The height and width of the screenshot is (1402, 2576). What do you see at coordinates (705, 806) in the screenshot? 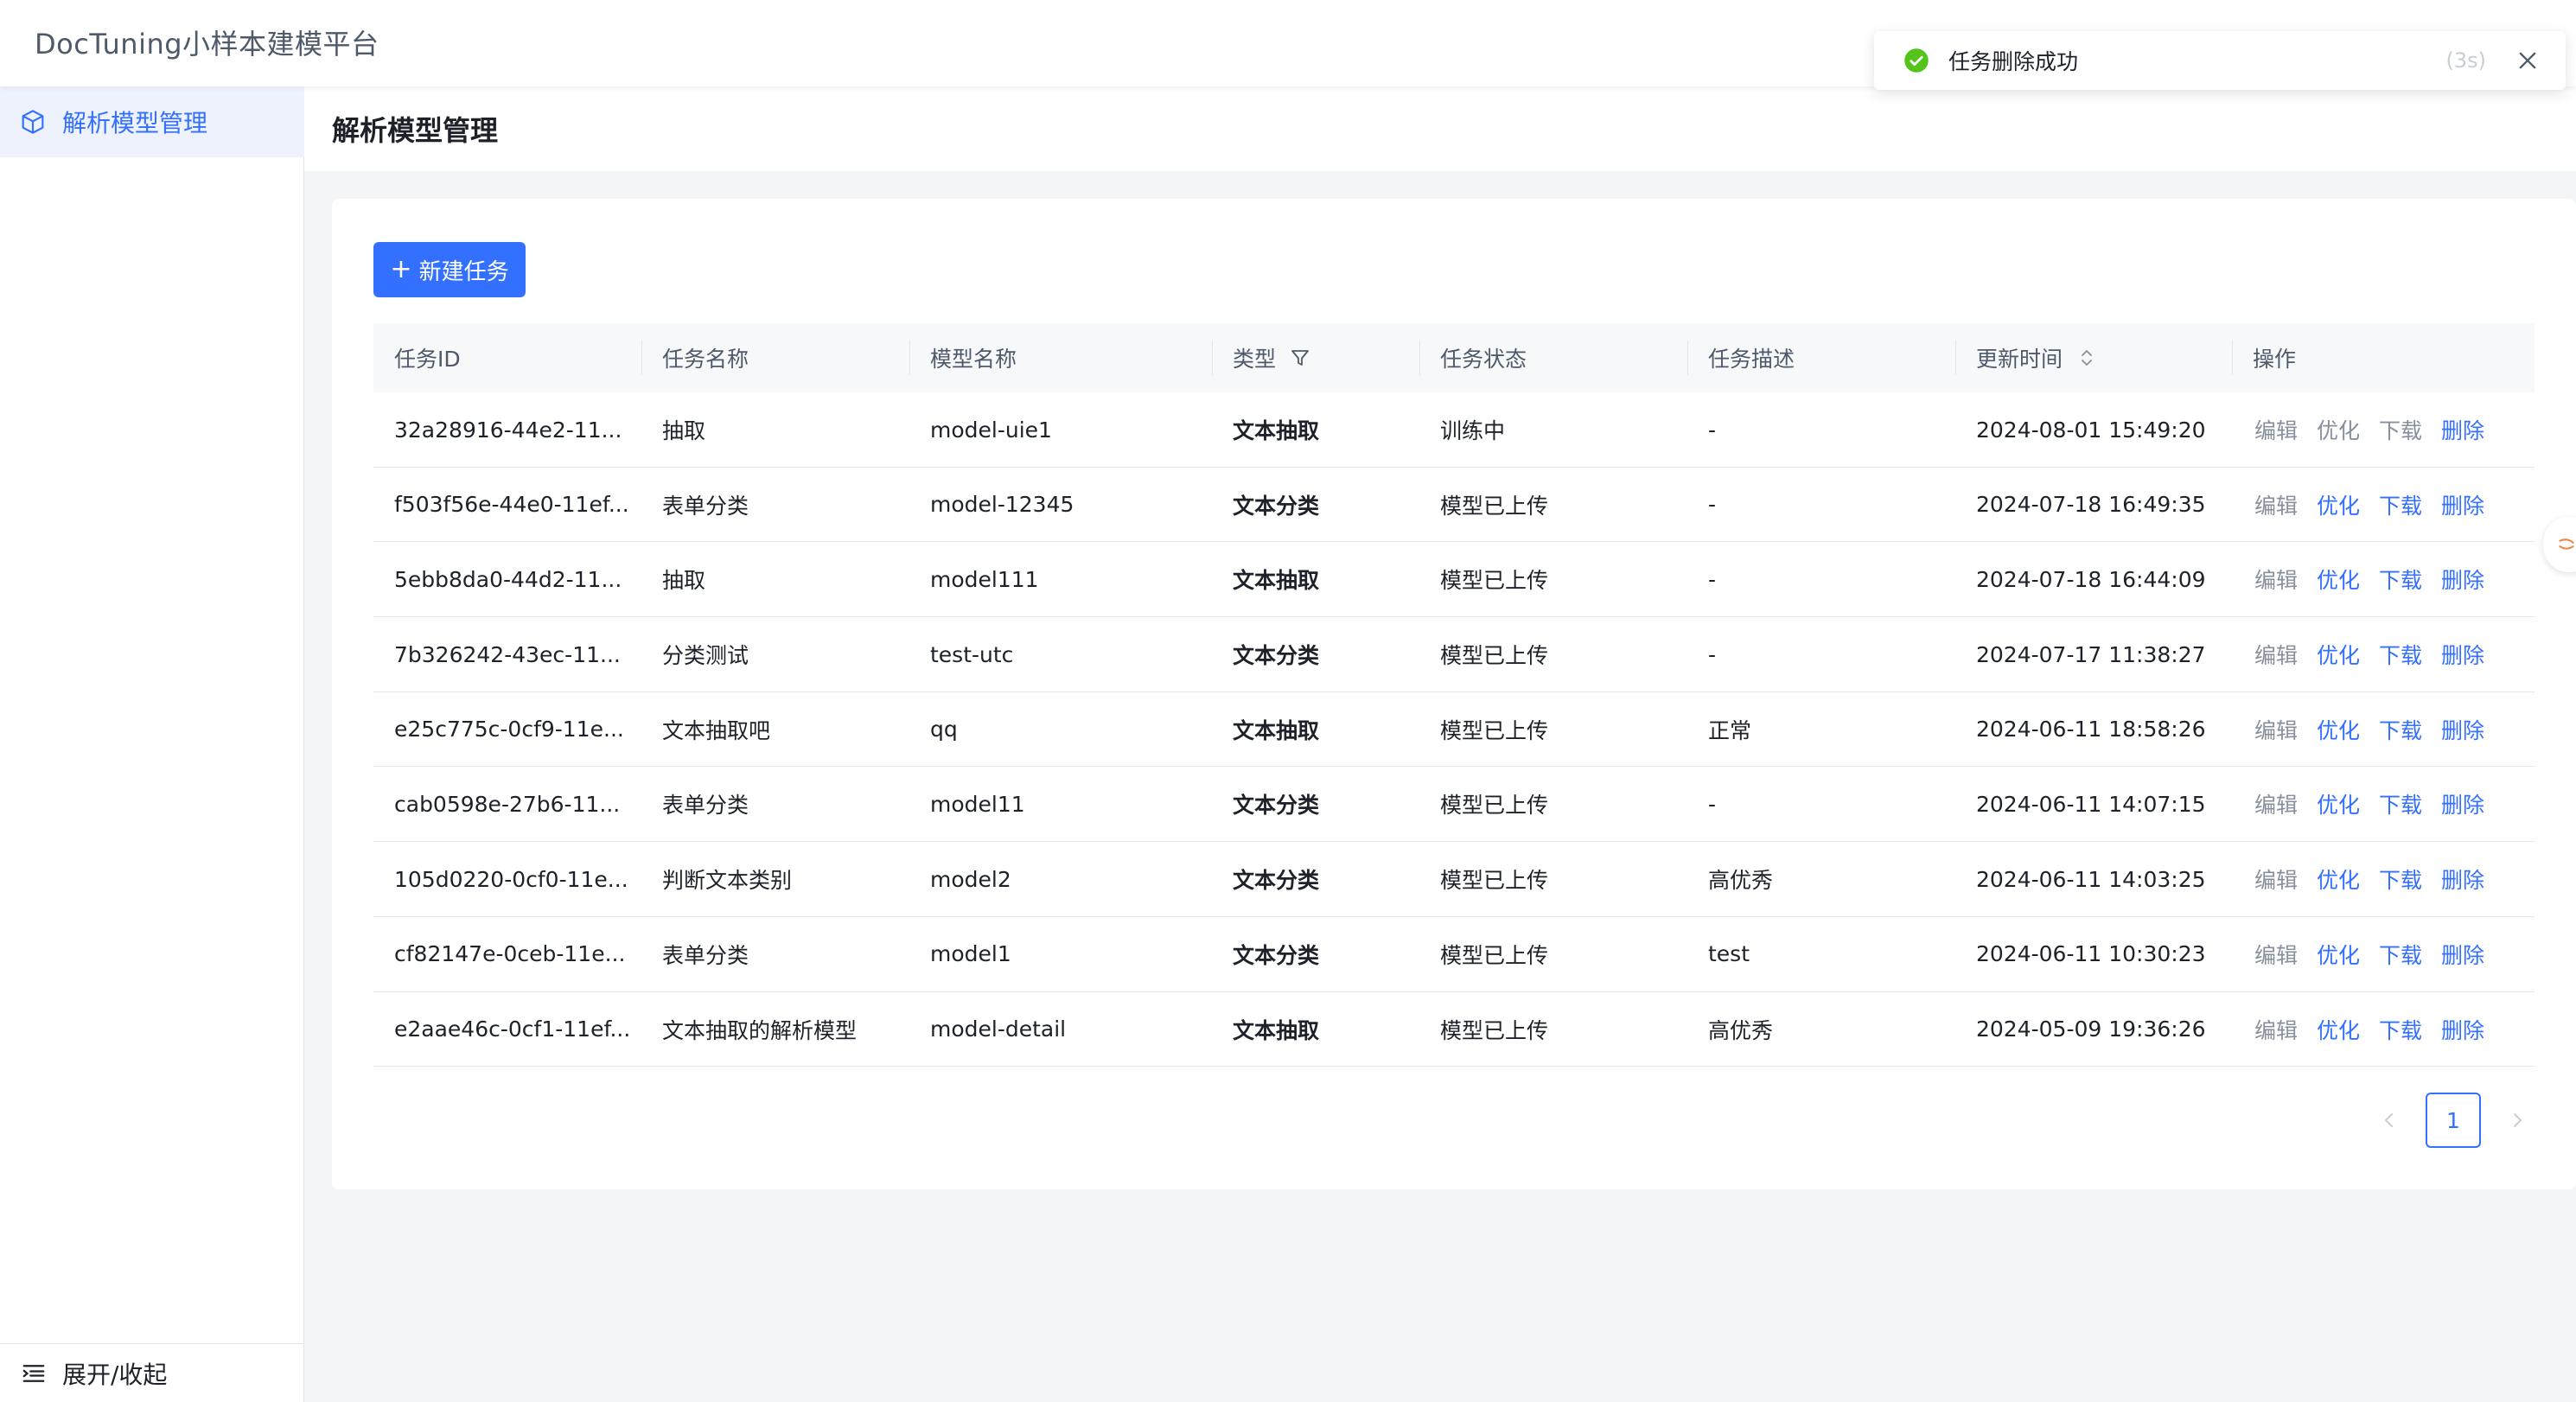
I see `task-name-cell: 表单分类` at bounding box center [705, 806].